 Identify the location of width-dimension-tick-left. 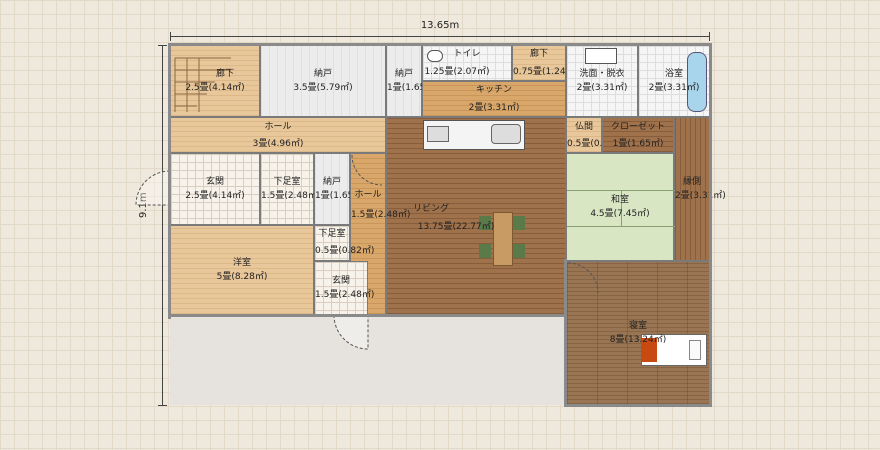
(170, 36).